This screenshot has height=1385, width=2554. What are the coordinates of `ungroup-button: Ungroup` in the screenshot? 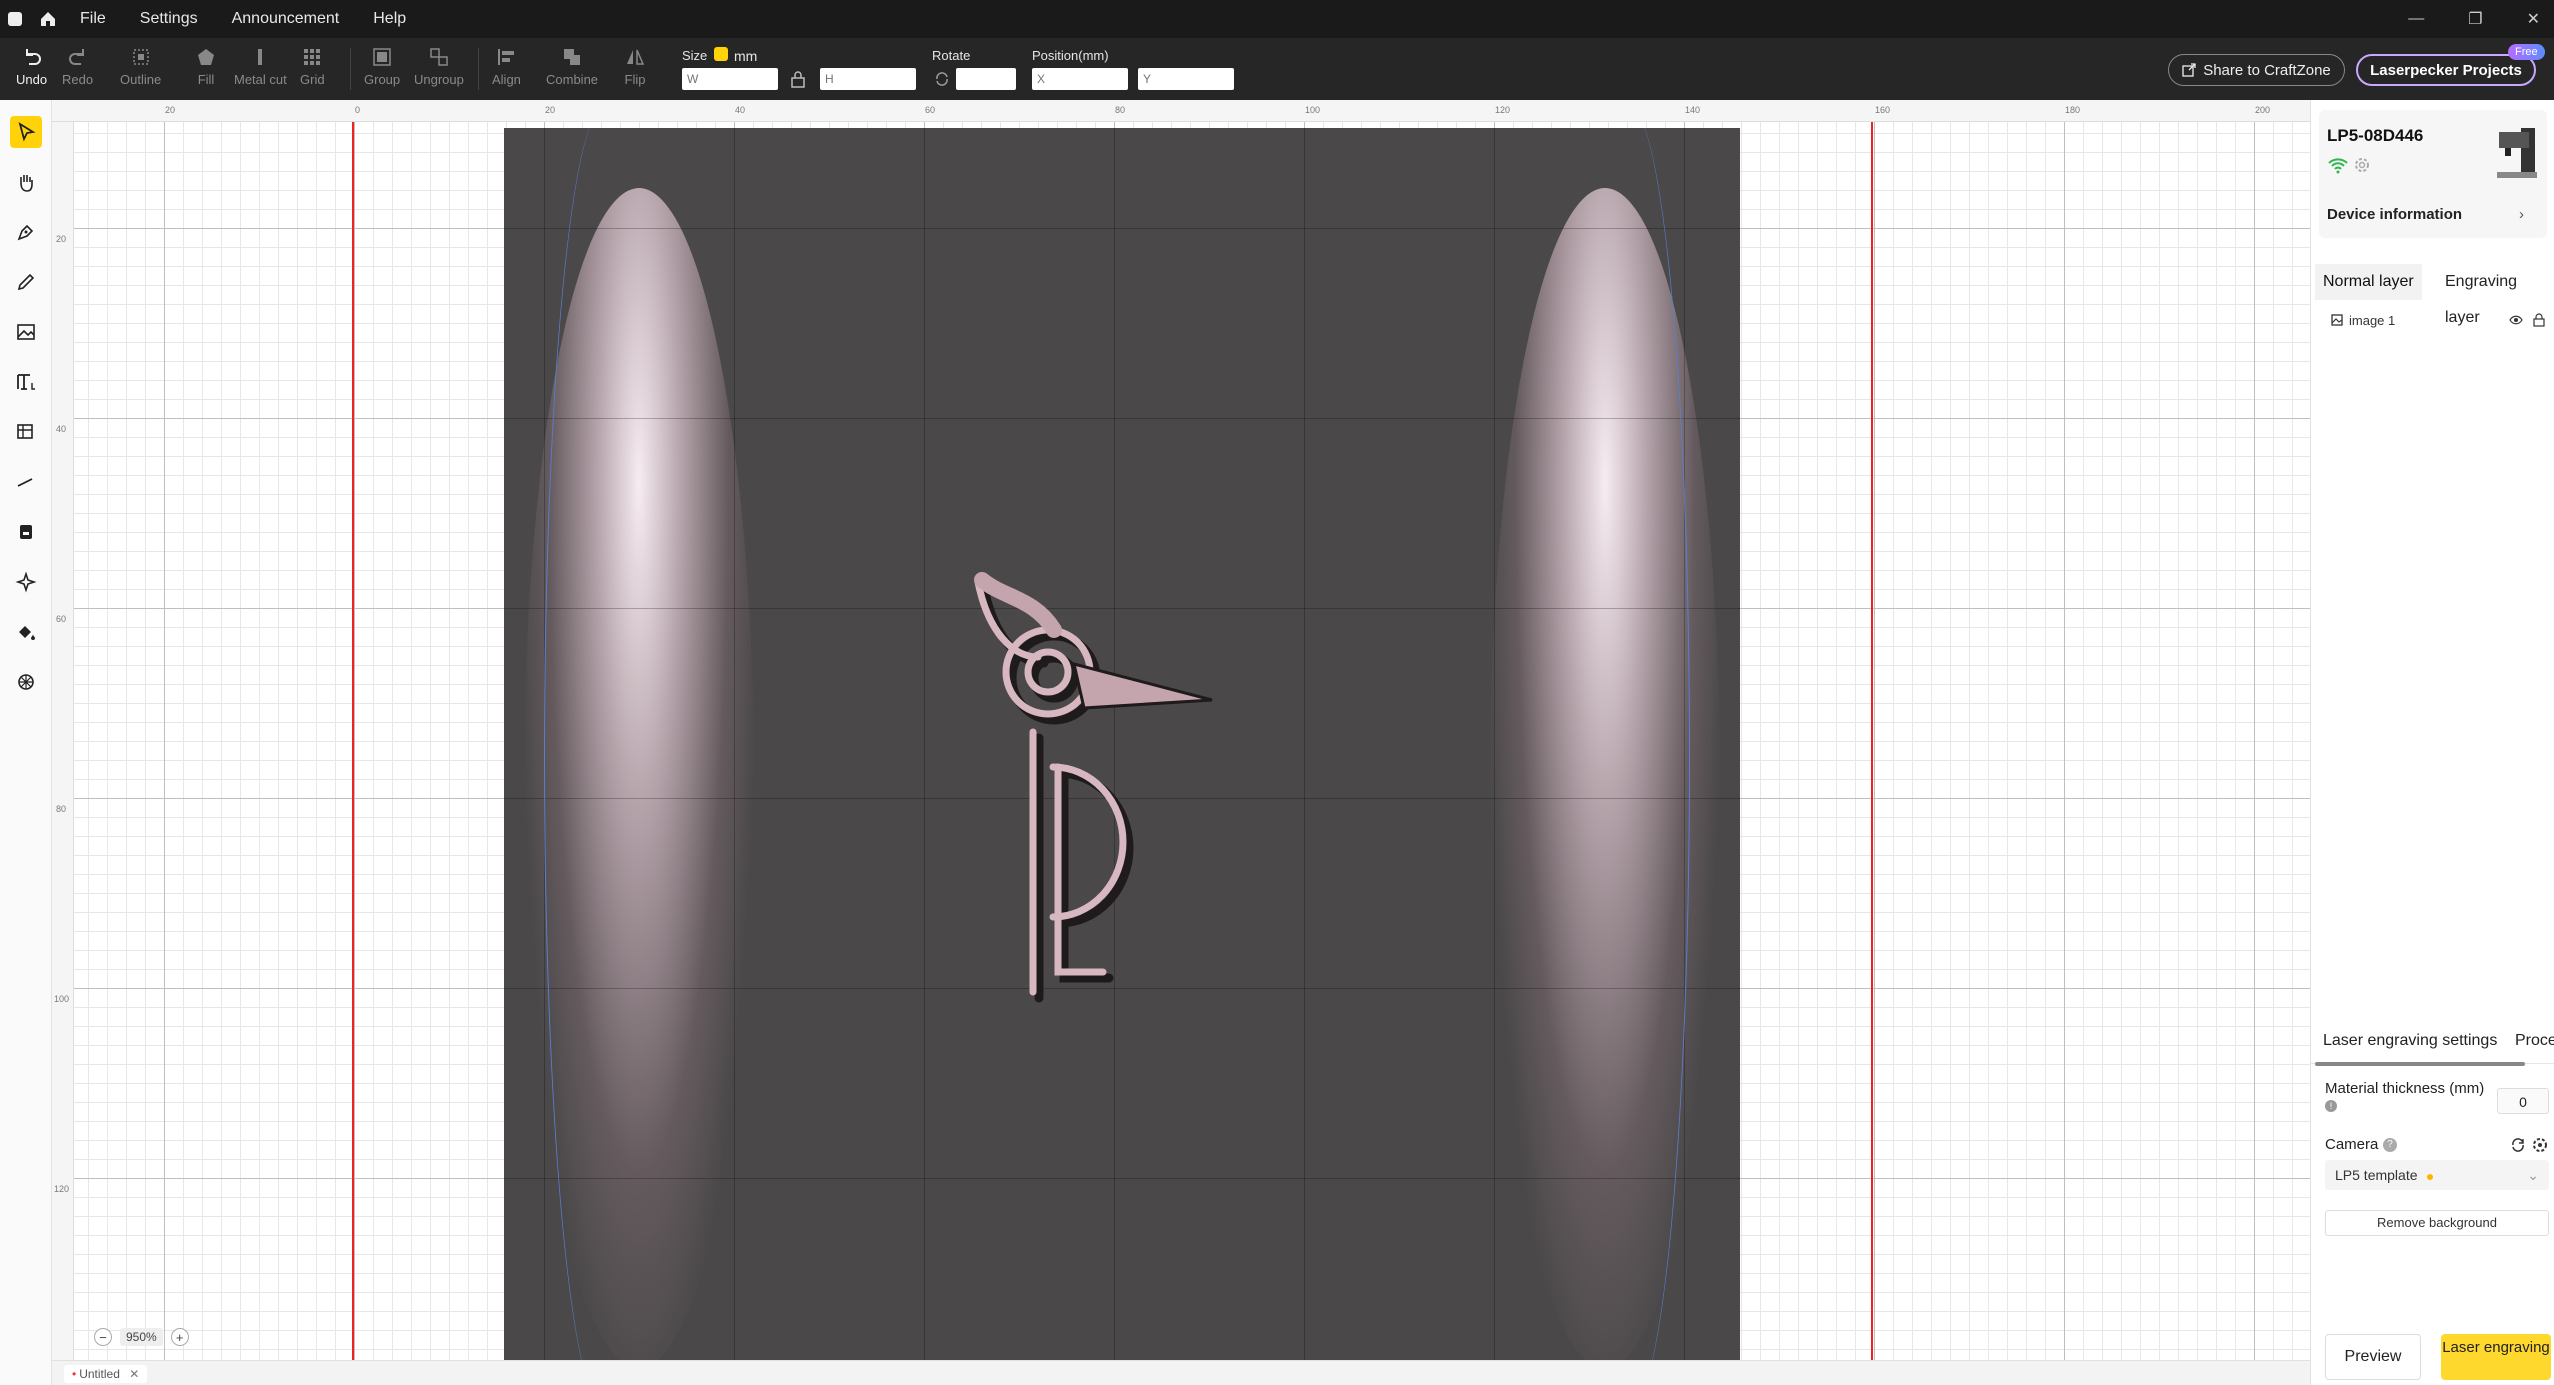 It's located at (439, 66).